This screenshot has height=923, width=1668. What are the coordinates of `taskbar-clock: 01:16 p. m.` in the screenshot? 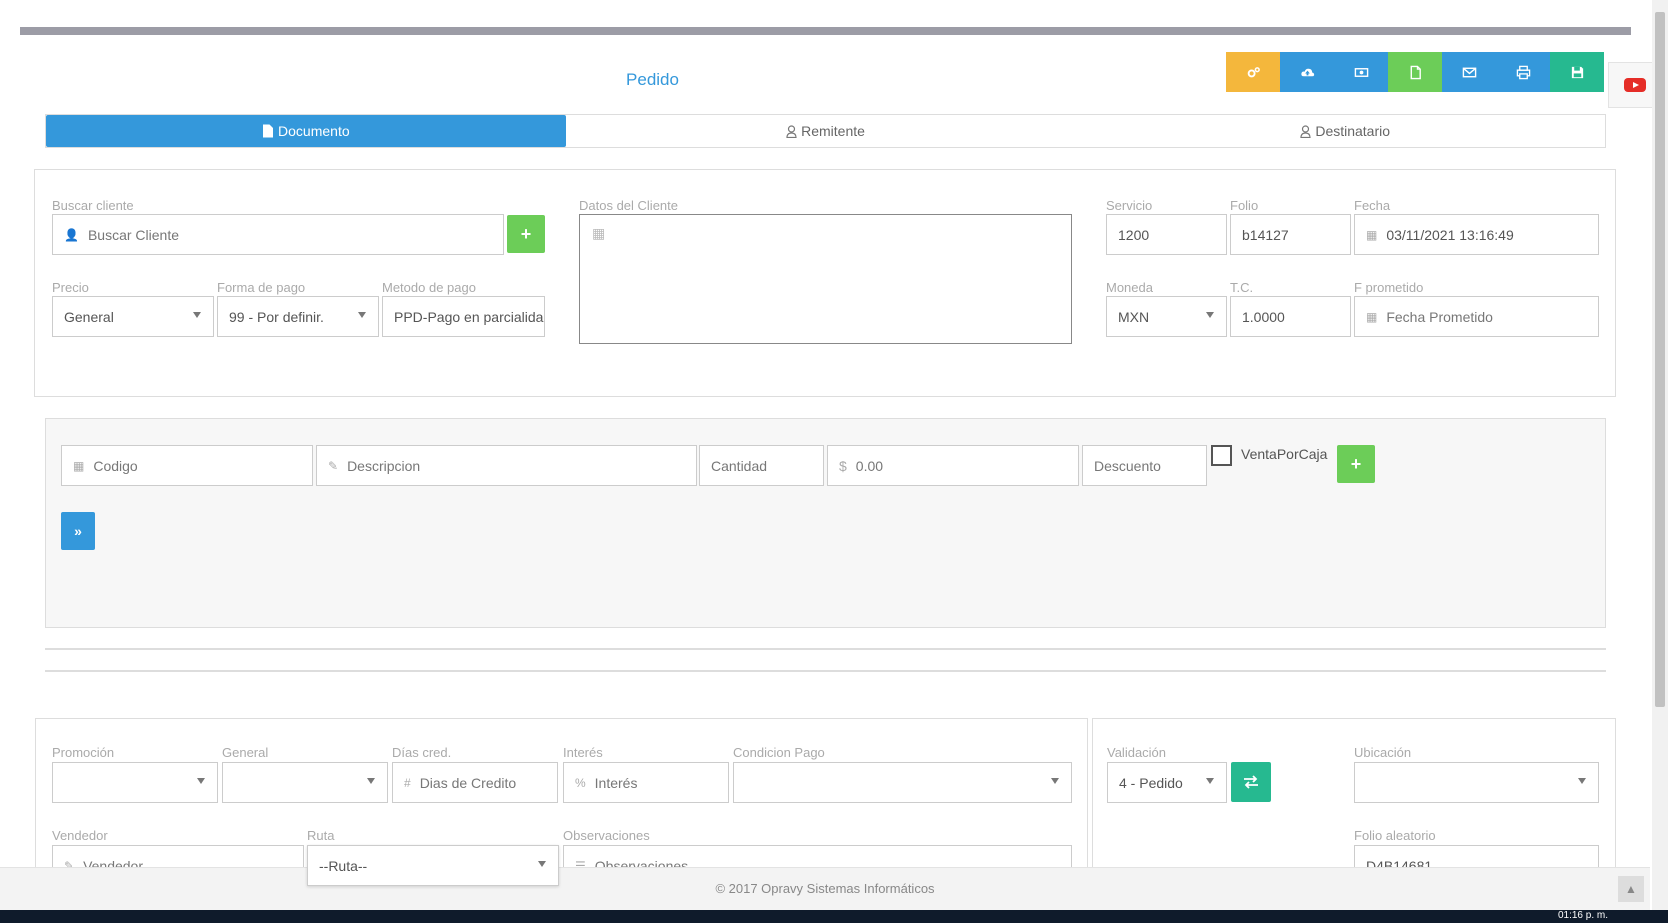 It's located at (1582, 915).